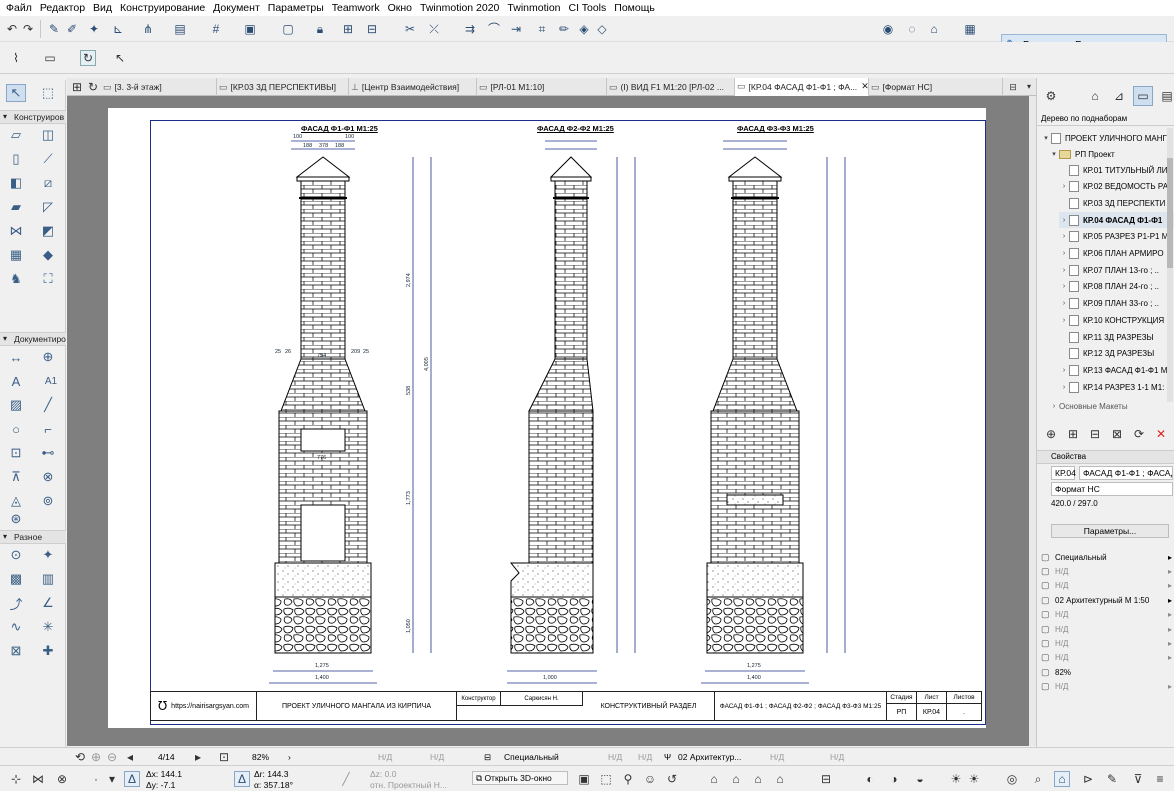 This screenshot has height=791, width=1174. Describe the element at coordinates (16, 627) in the screenshot. I see `wave-tool-icon: ∿` at that location.